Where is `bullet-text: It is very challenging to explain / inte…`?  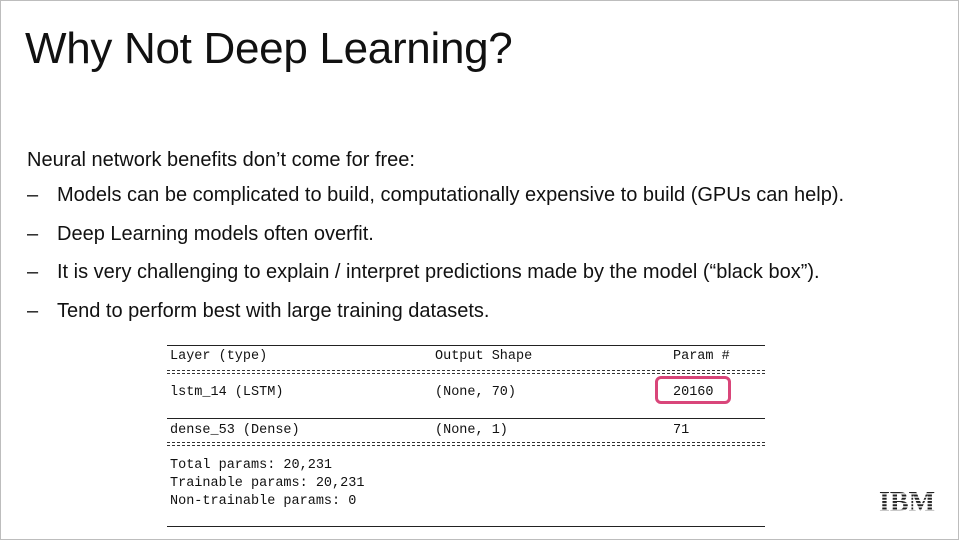
bullet-text: It is very challenging to explain / inte… is located at coordinates (438, 272).